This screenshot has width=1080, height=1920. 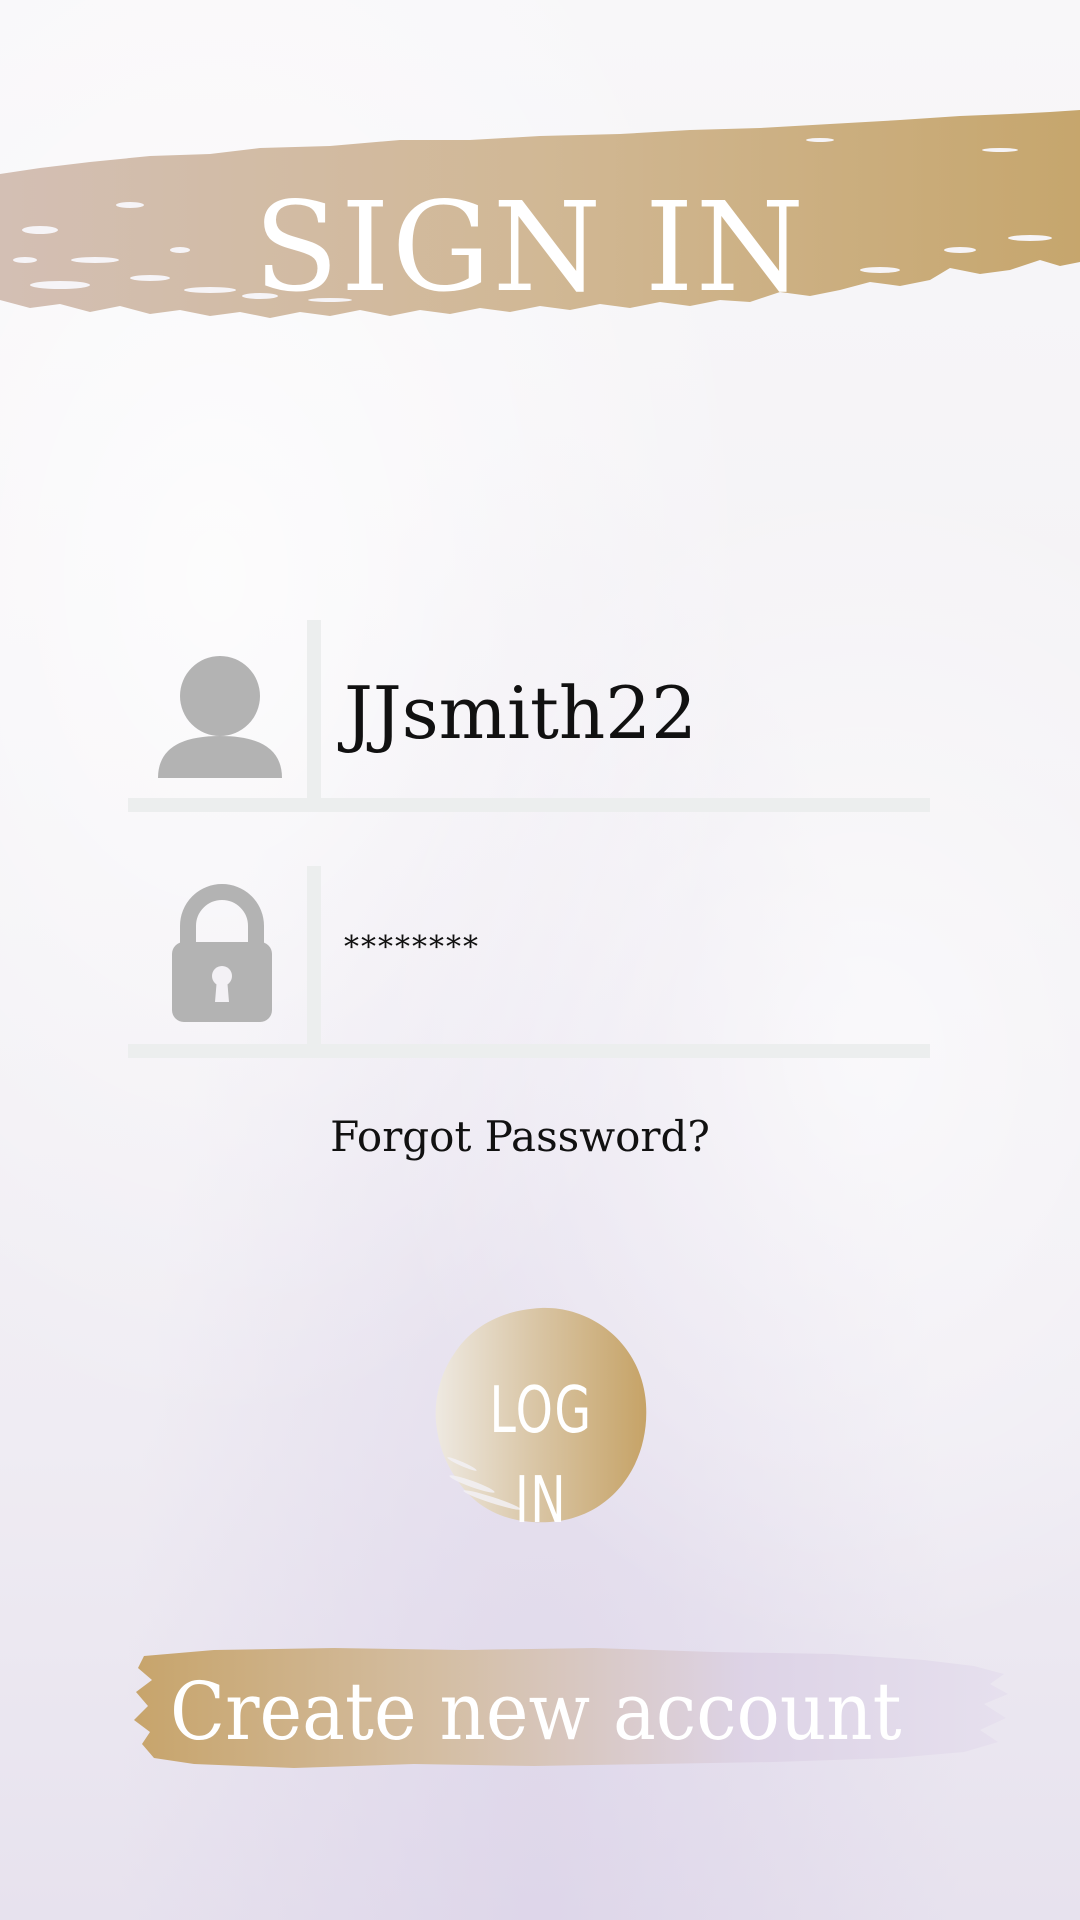 What do you see at coordinates (218, 710) in the screenshot?
I see `user-icon` at bounding box center [218, 710].